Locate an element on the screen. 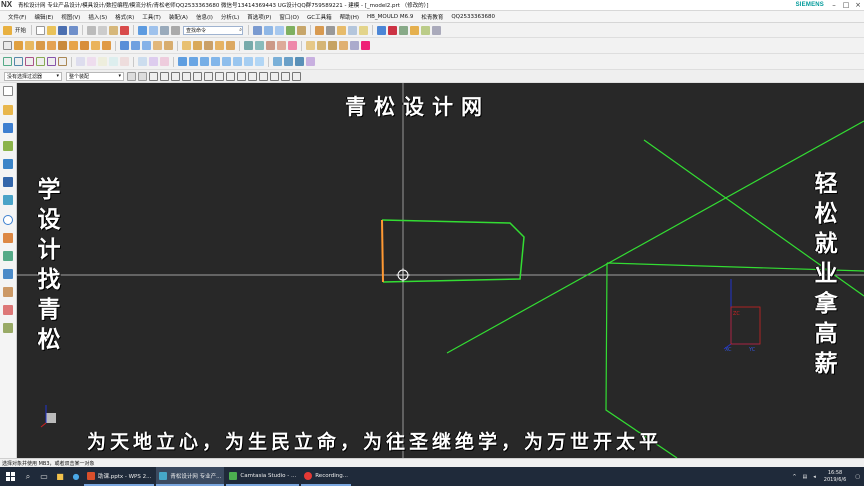 The height and width of the screenshot is (486, 864). show-hide-icon is located at coordinates (364, 30).